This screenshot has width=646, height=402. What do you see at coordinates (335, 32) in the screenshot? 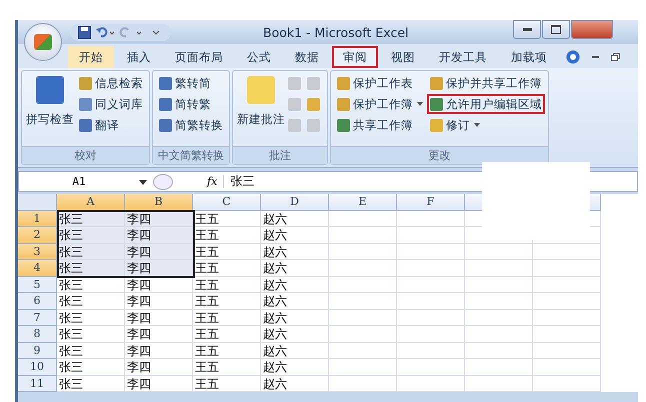
I see `window-title: Book1 - Microsoft Excel` at bounding box center [335, 32].